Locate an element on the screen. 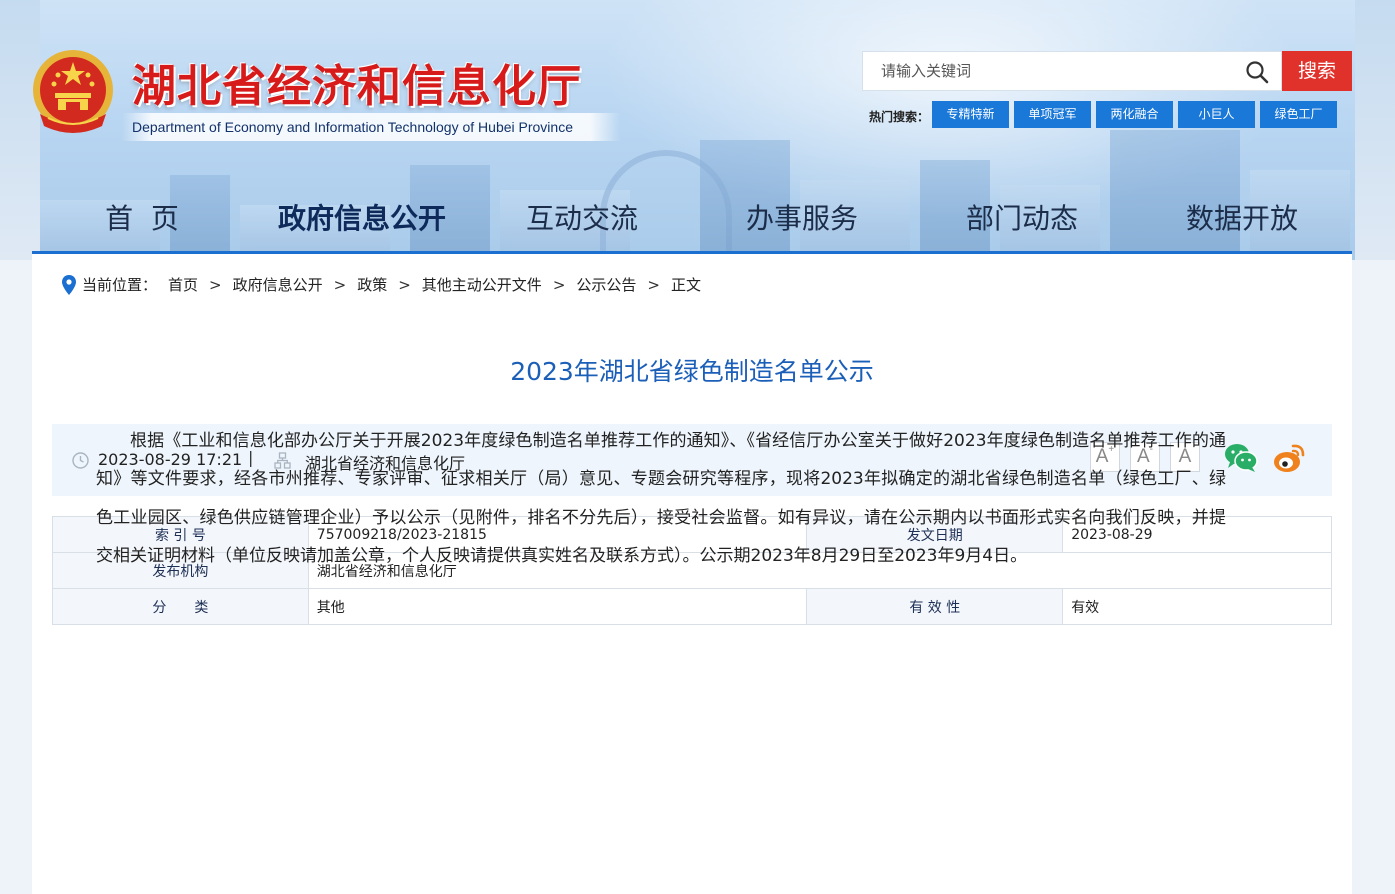 This screenshot has width=1395, height=894. category-value: 其他 is located at coordinates (557, 606).